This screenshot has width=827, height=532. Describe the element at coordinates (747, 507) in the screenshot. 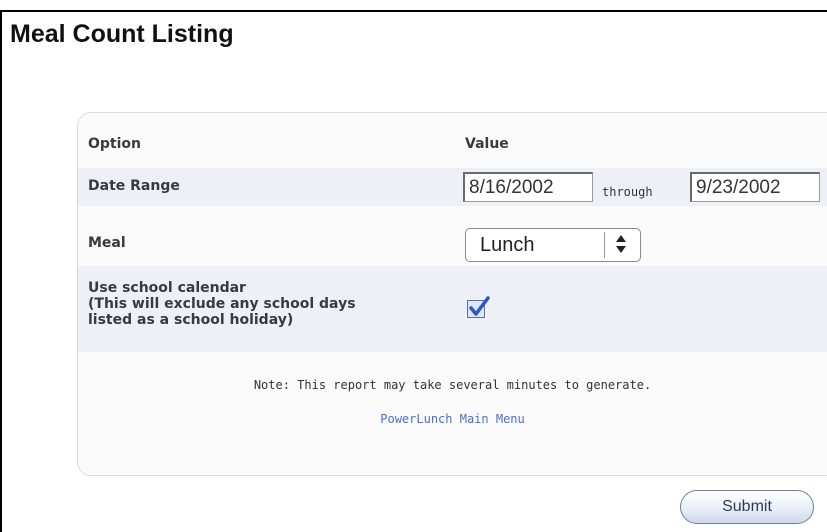

I see `submit-button: Submit` at that location.